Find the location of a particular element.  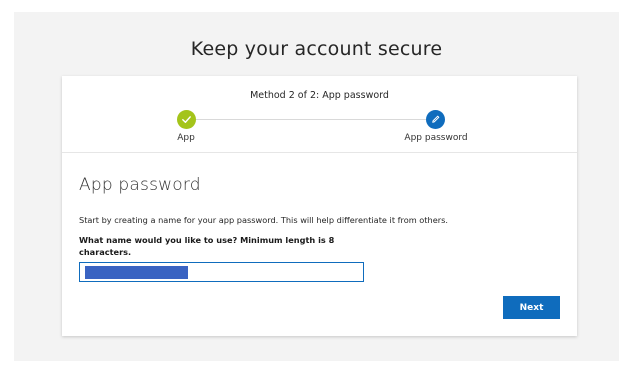

redacted-value is located at coordinates (136, 272).